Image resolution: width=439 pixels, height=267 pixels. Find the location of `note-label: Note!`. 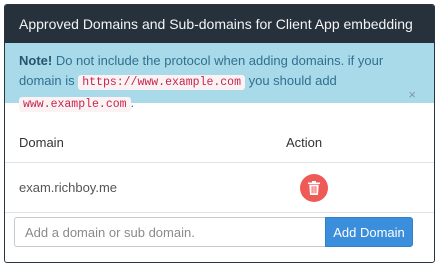

note-label: Note! is located at coordinates (36, 60).